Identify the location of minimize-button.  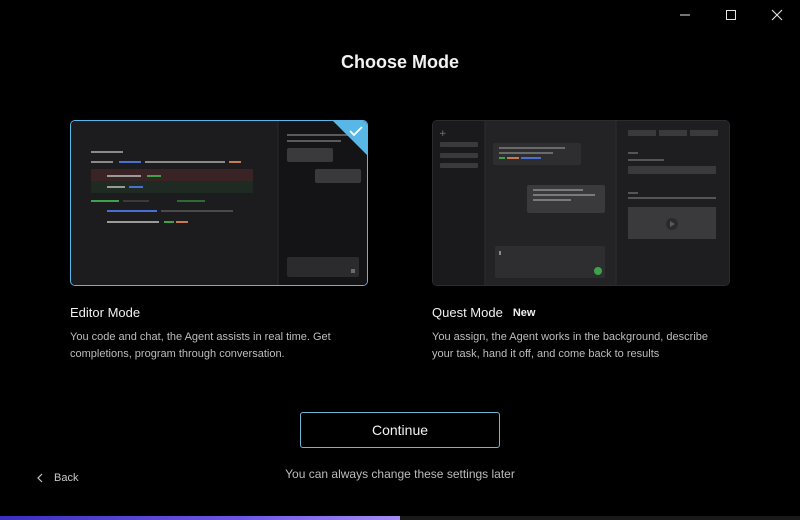
(685, 15).